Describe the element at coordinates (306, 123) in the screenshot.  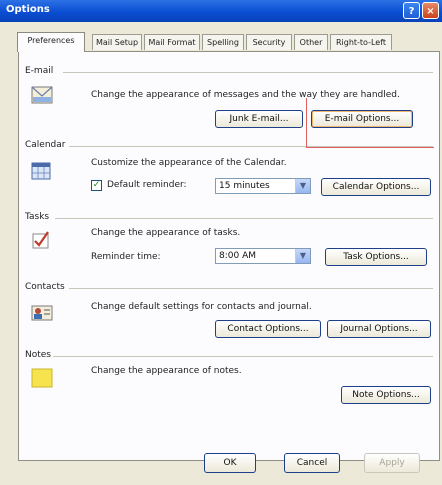
I see `highlight-outline-left` at that location.